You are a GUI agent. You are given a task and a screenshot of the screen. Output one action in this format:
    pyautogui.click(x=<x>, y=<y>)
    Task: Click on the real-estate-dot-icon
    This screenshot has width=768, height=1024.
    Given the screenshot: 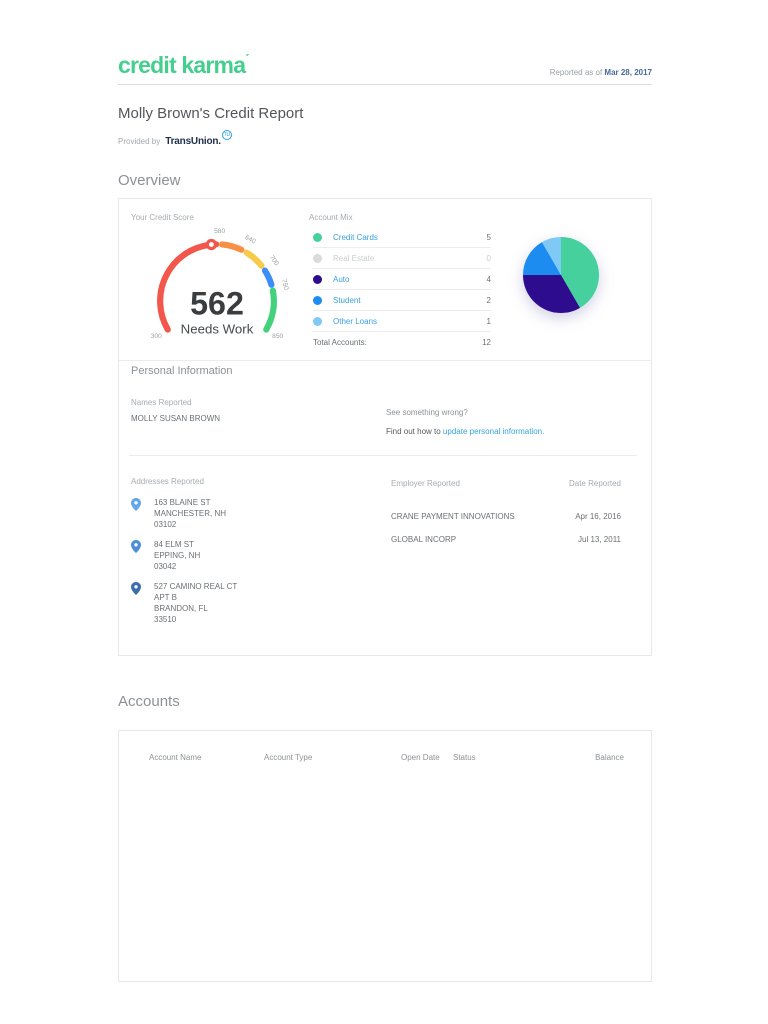 What is the action you would take?
    pyautogui.click(x=317, y=258)
    